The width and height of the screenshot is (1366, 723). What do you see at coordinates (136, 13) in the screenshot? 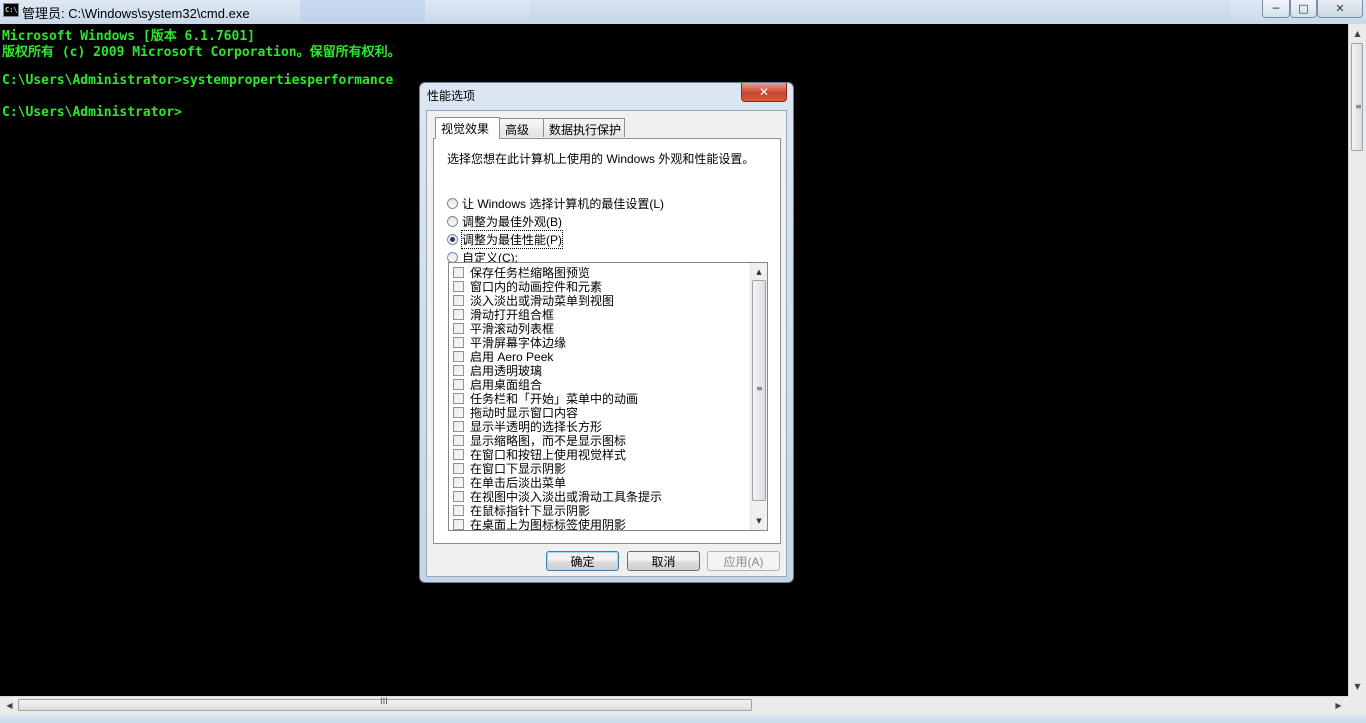
I see `window-title: 管理员: C:\Windows\system32\cmd.exe` at bounding box center [136, 13].